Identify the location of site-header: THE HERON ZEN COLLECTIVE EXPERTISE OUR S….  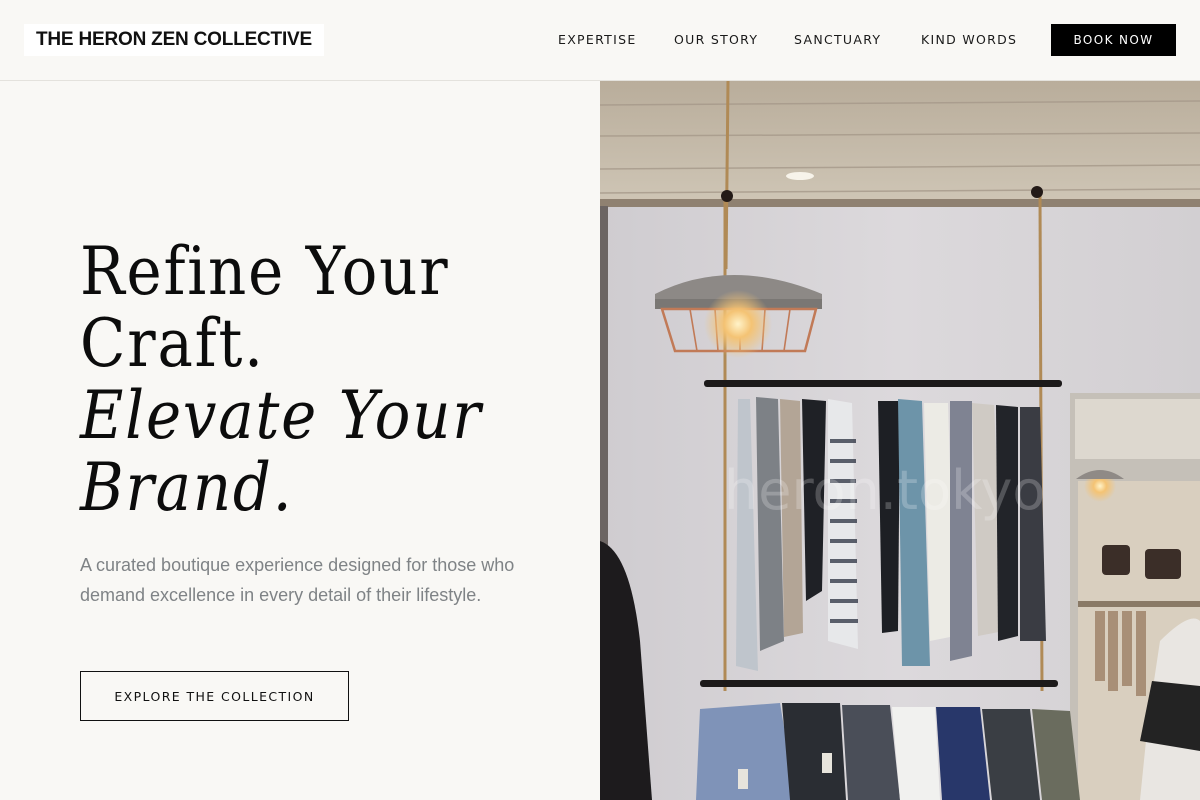
(600, 40).